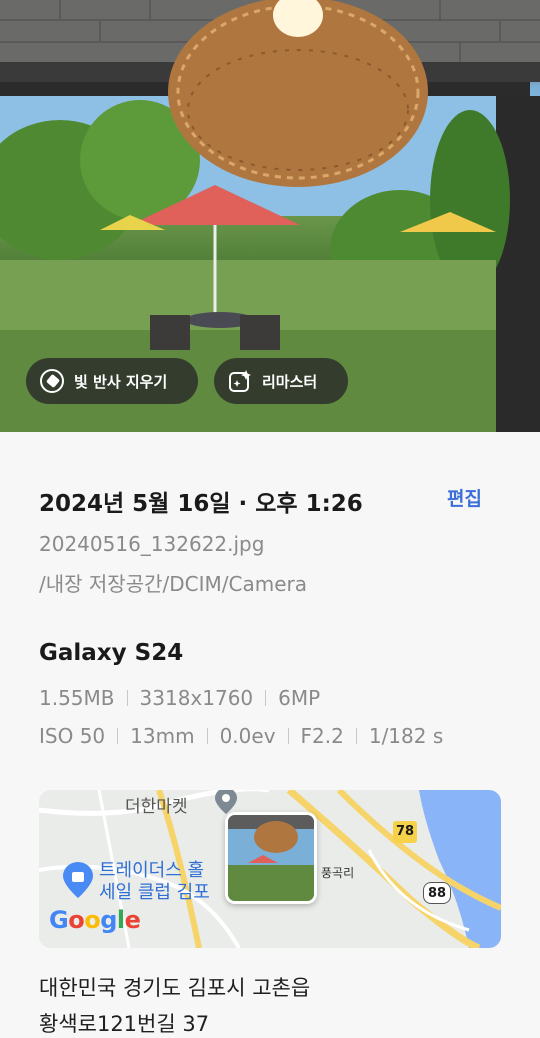 The width and height of the screenshot is (540, 1038). I want to click on remaster-button: 리마스터, so click(281, 381).